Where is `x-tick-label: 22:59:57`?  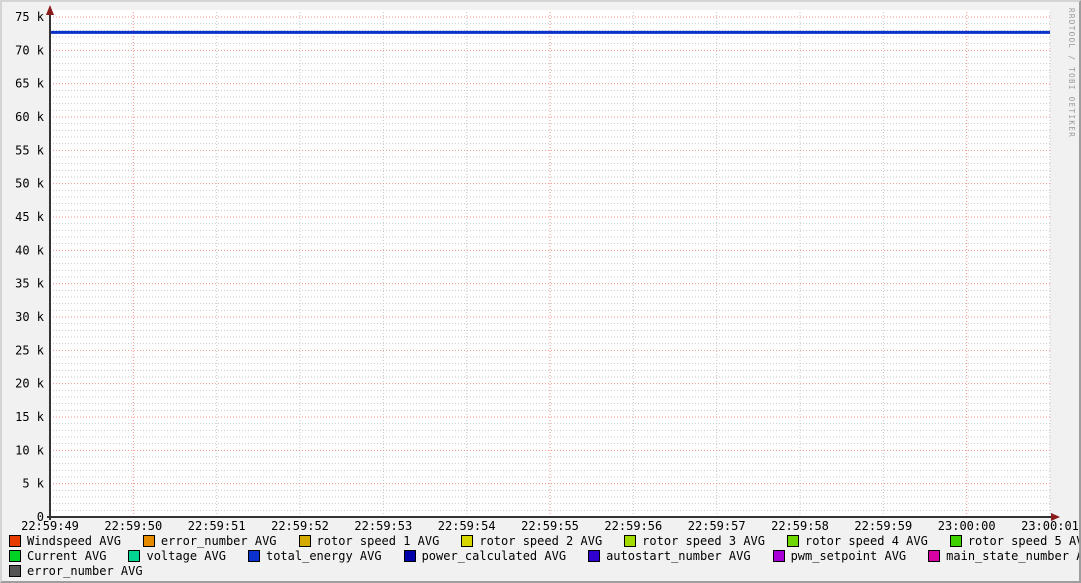
x-tick-label: 22:59:57 is located at coordinates (717, 526).